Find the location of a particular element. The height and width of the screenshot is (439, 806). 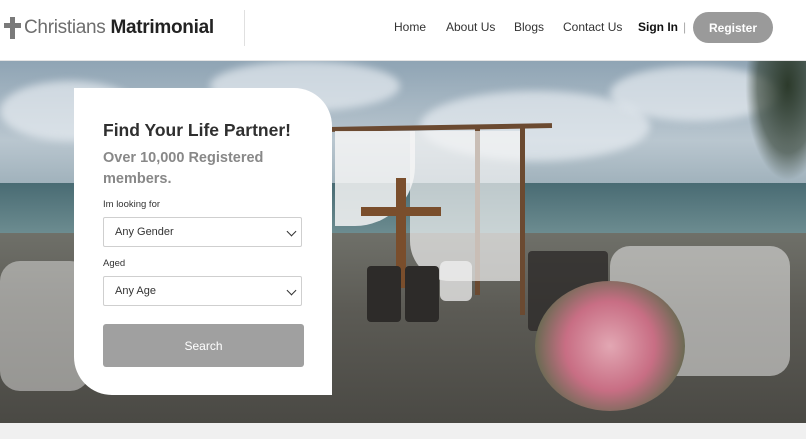

nav-blogs: Blogs is located at coordinates (529, 27).